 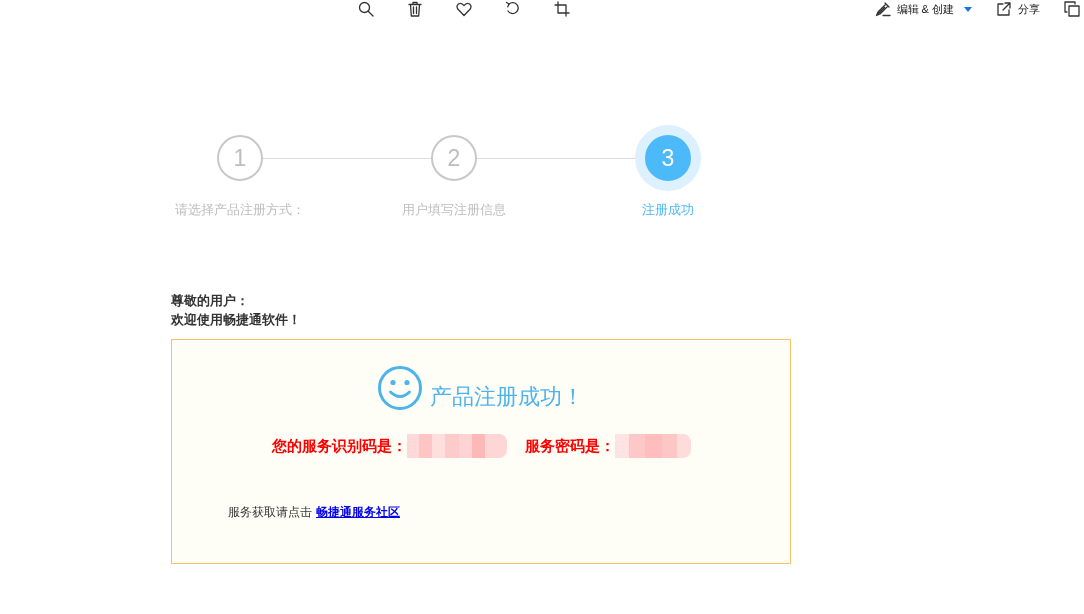 What do you see at coordinates (464, 9) in the screenshot?
I see `heart-icon` at bounding box center [464, 9].